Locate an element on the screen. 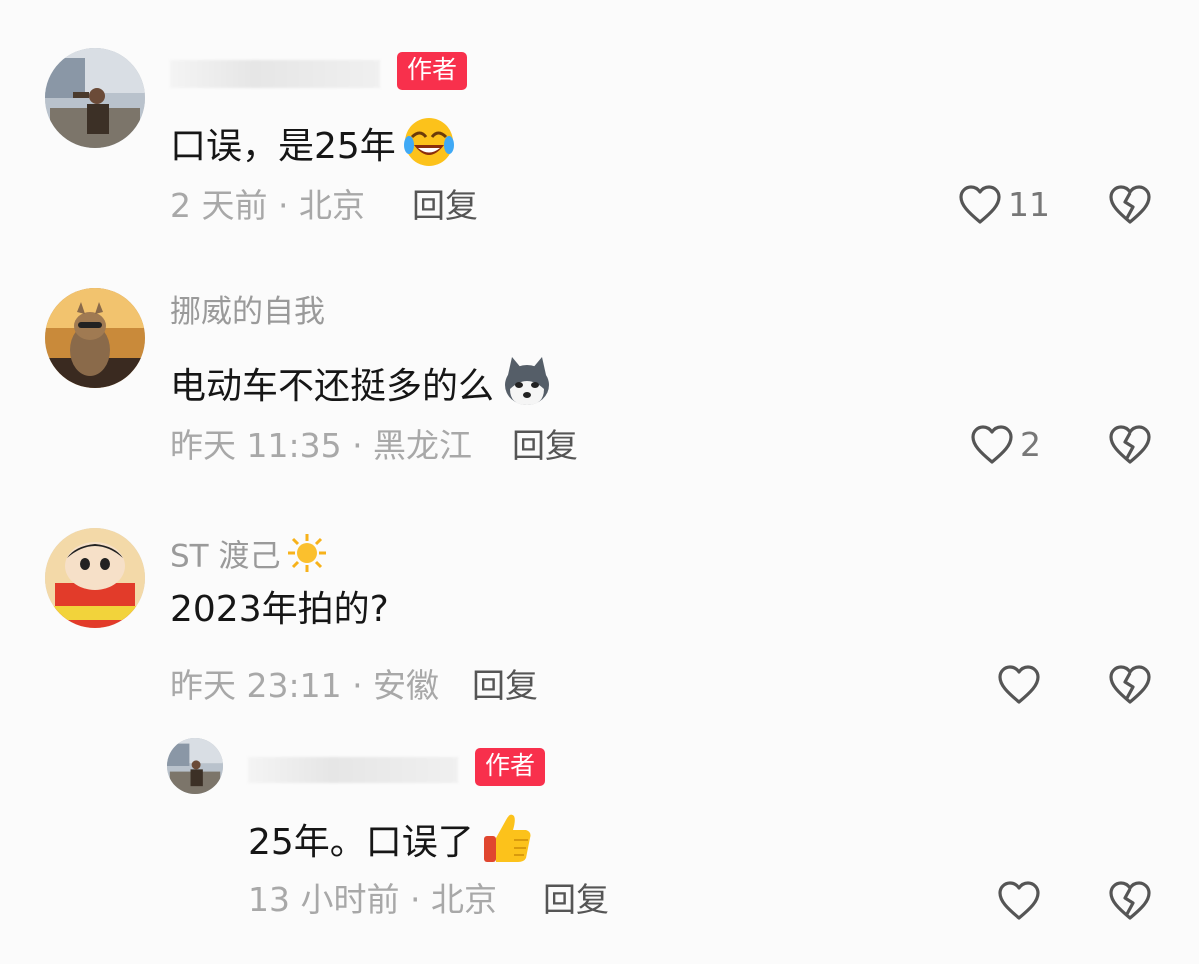 This screenshot has height=964, width=1199. comment-text-content: 口误，是25年 is located at coordinates (283, 146).